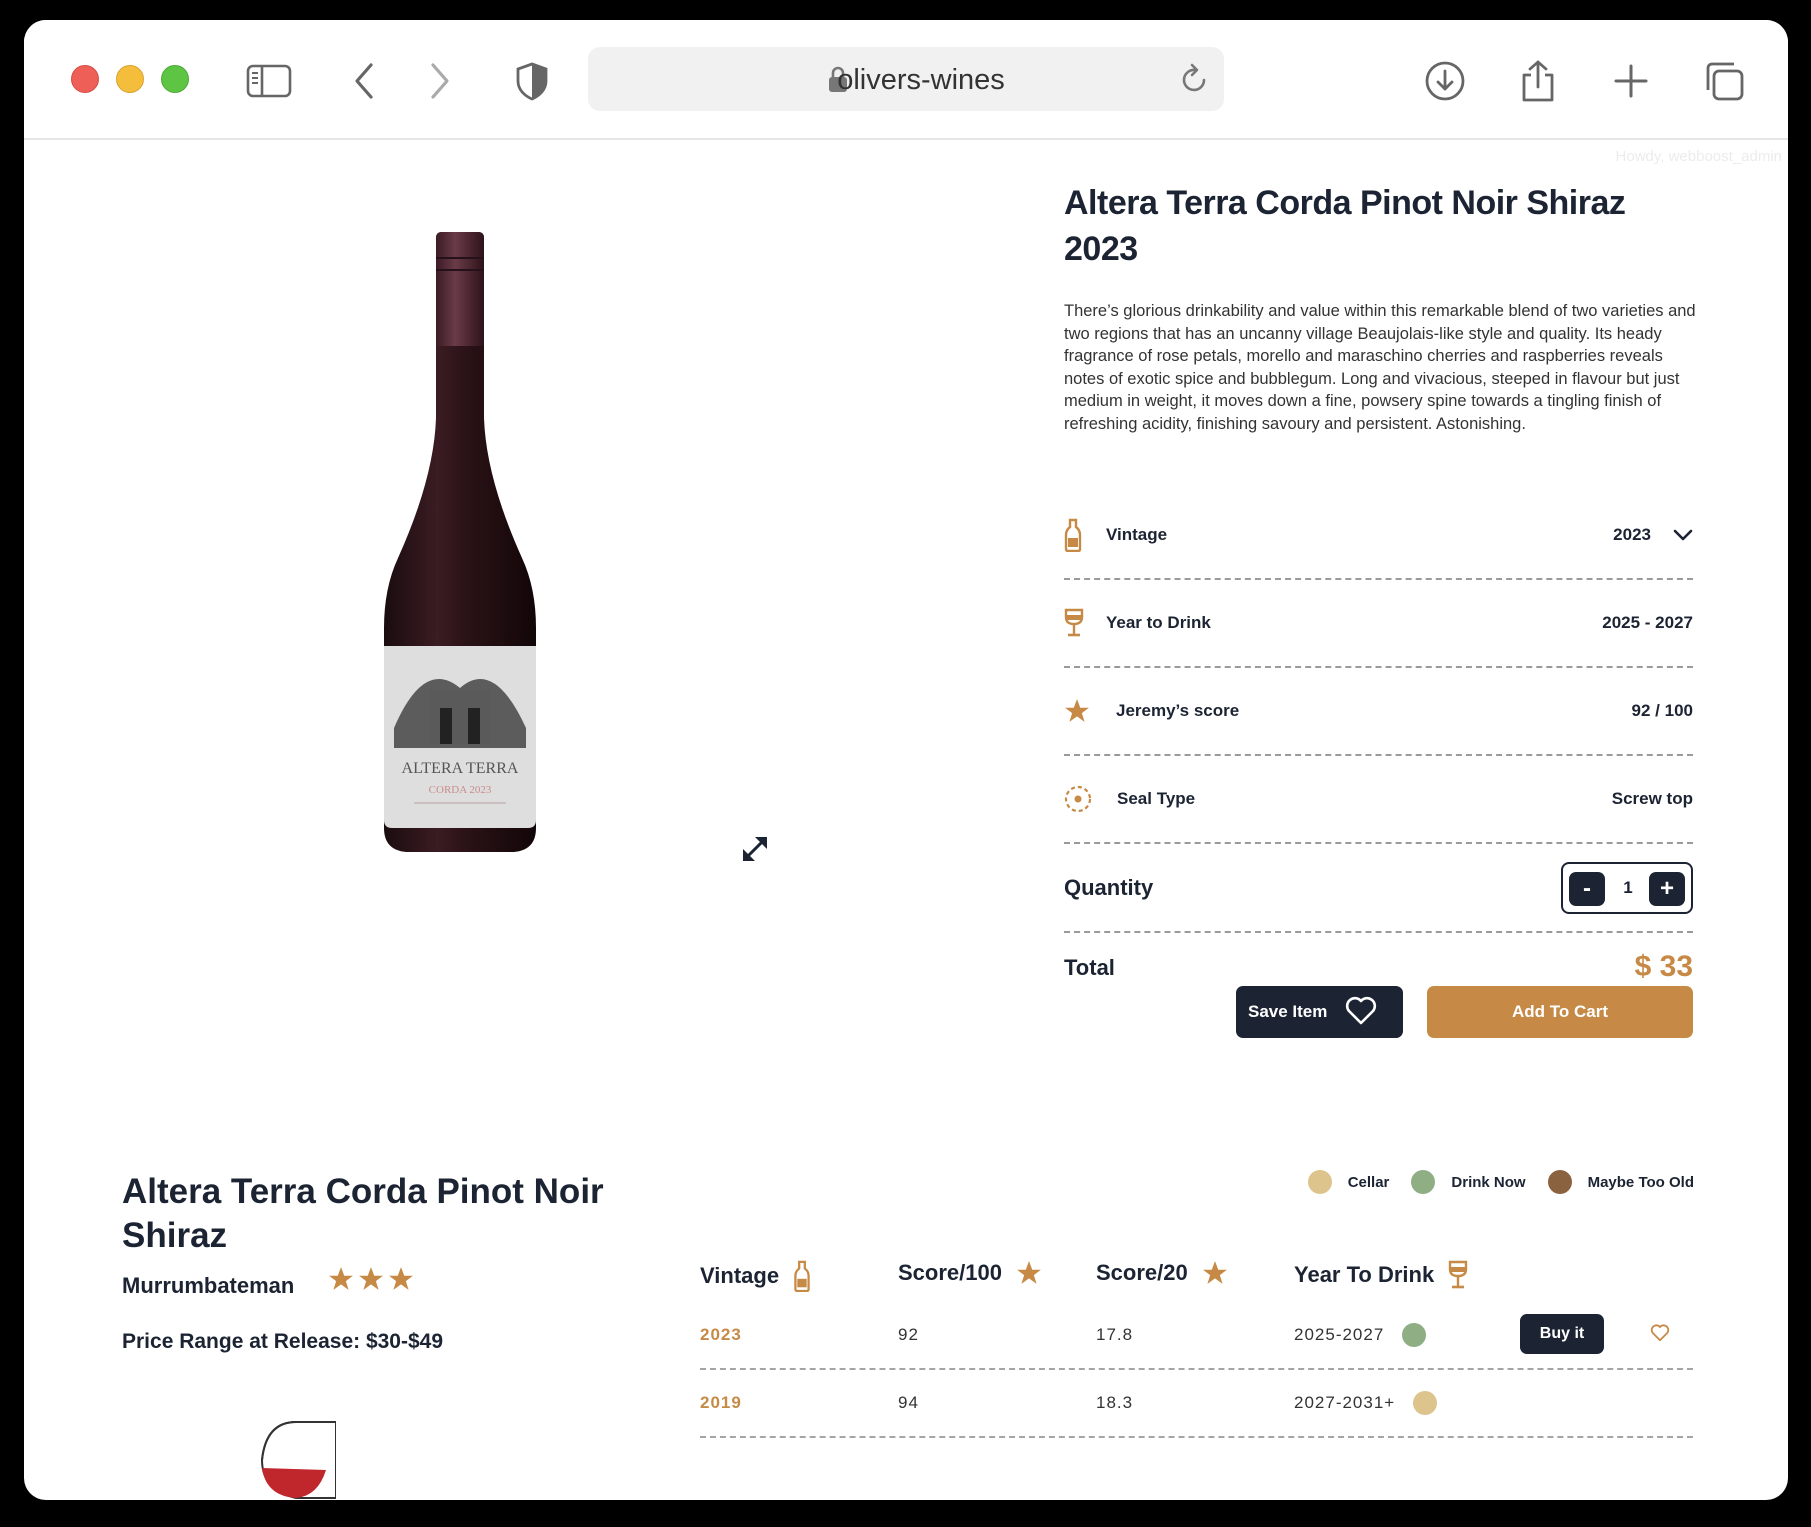  I want to click on quantity-stepper: - 1 +, so click(1627, 888).